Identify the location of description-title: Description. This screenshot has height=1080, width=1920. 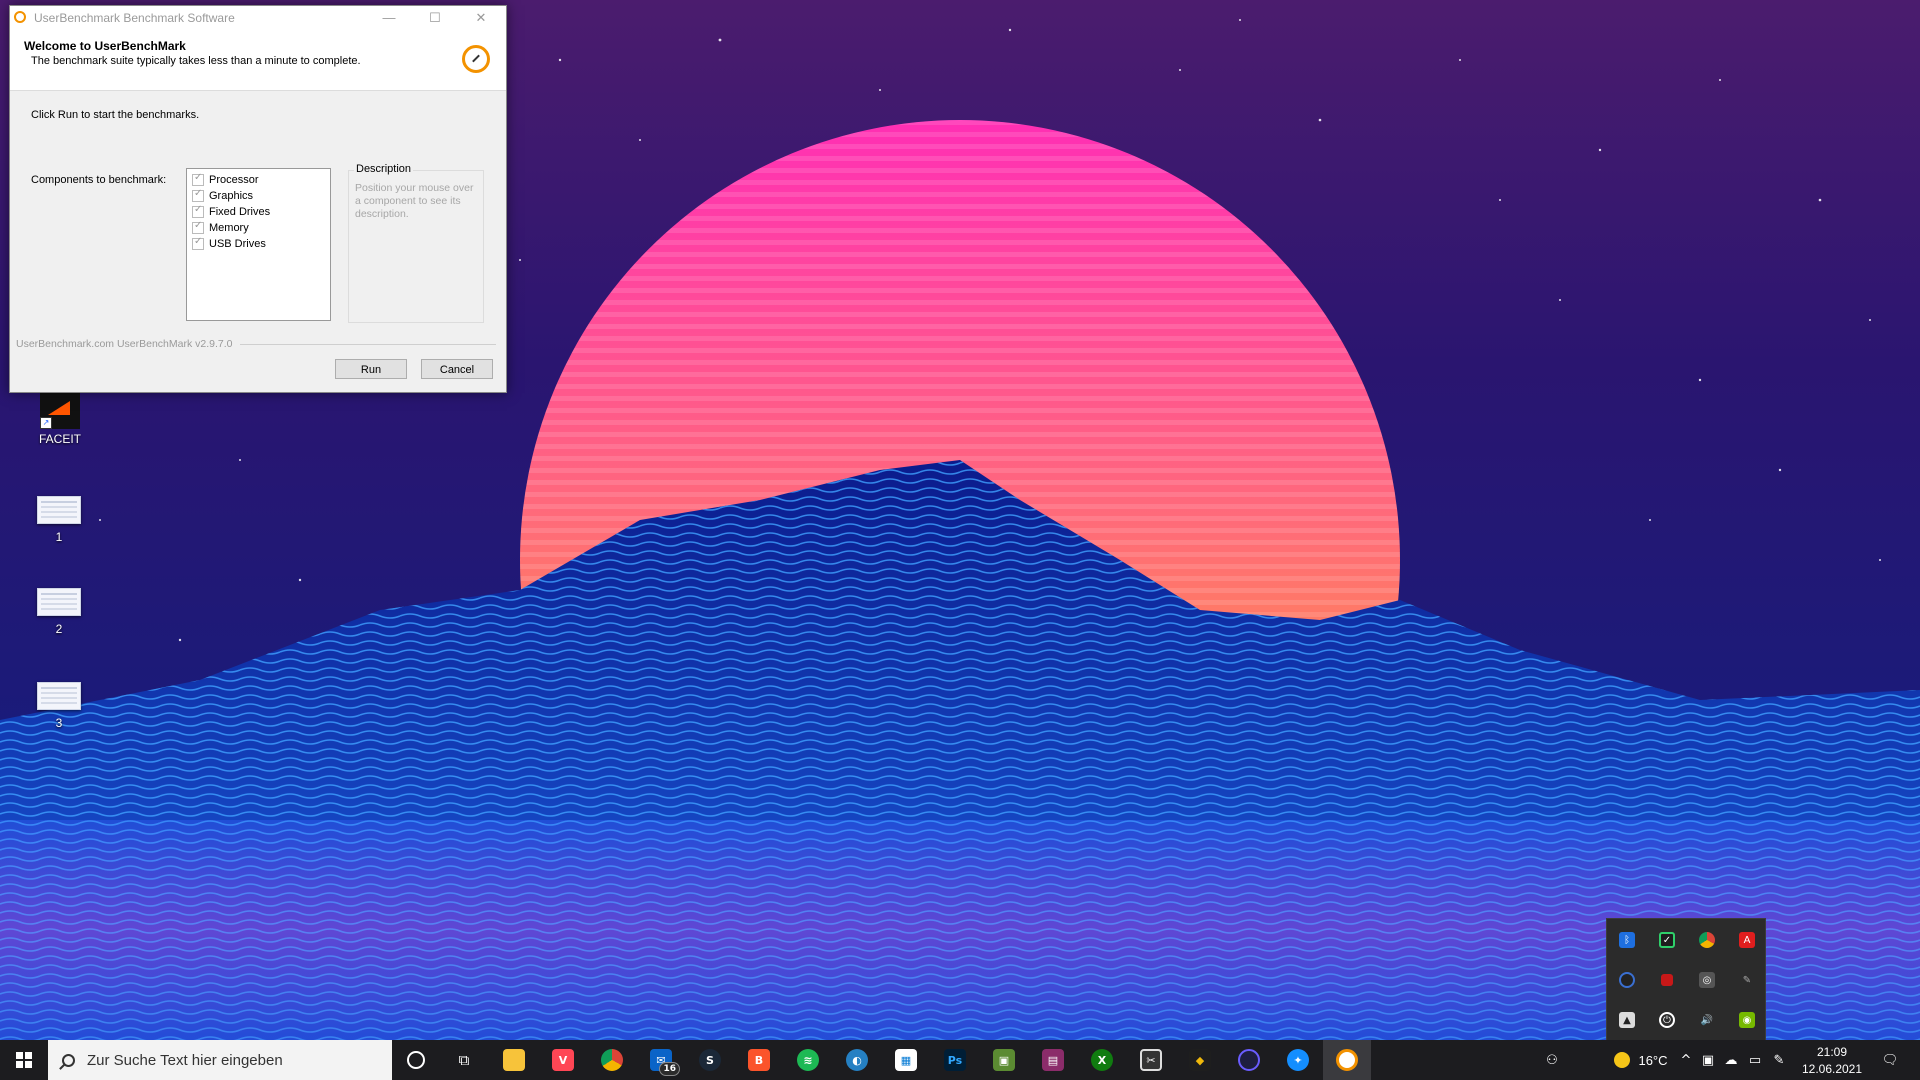
(384, 169).